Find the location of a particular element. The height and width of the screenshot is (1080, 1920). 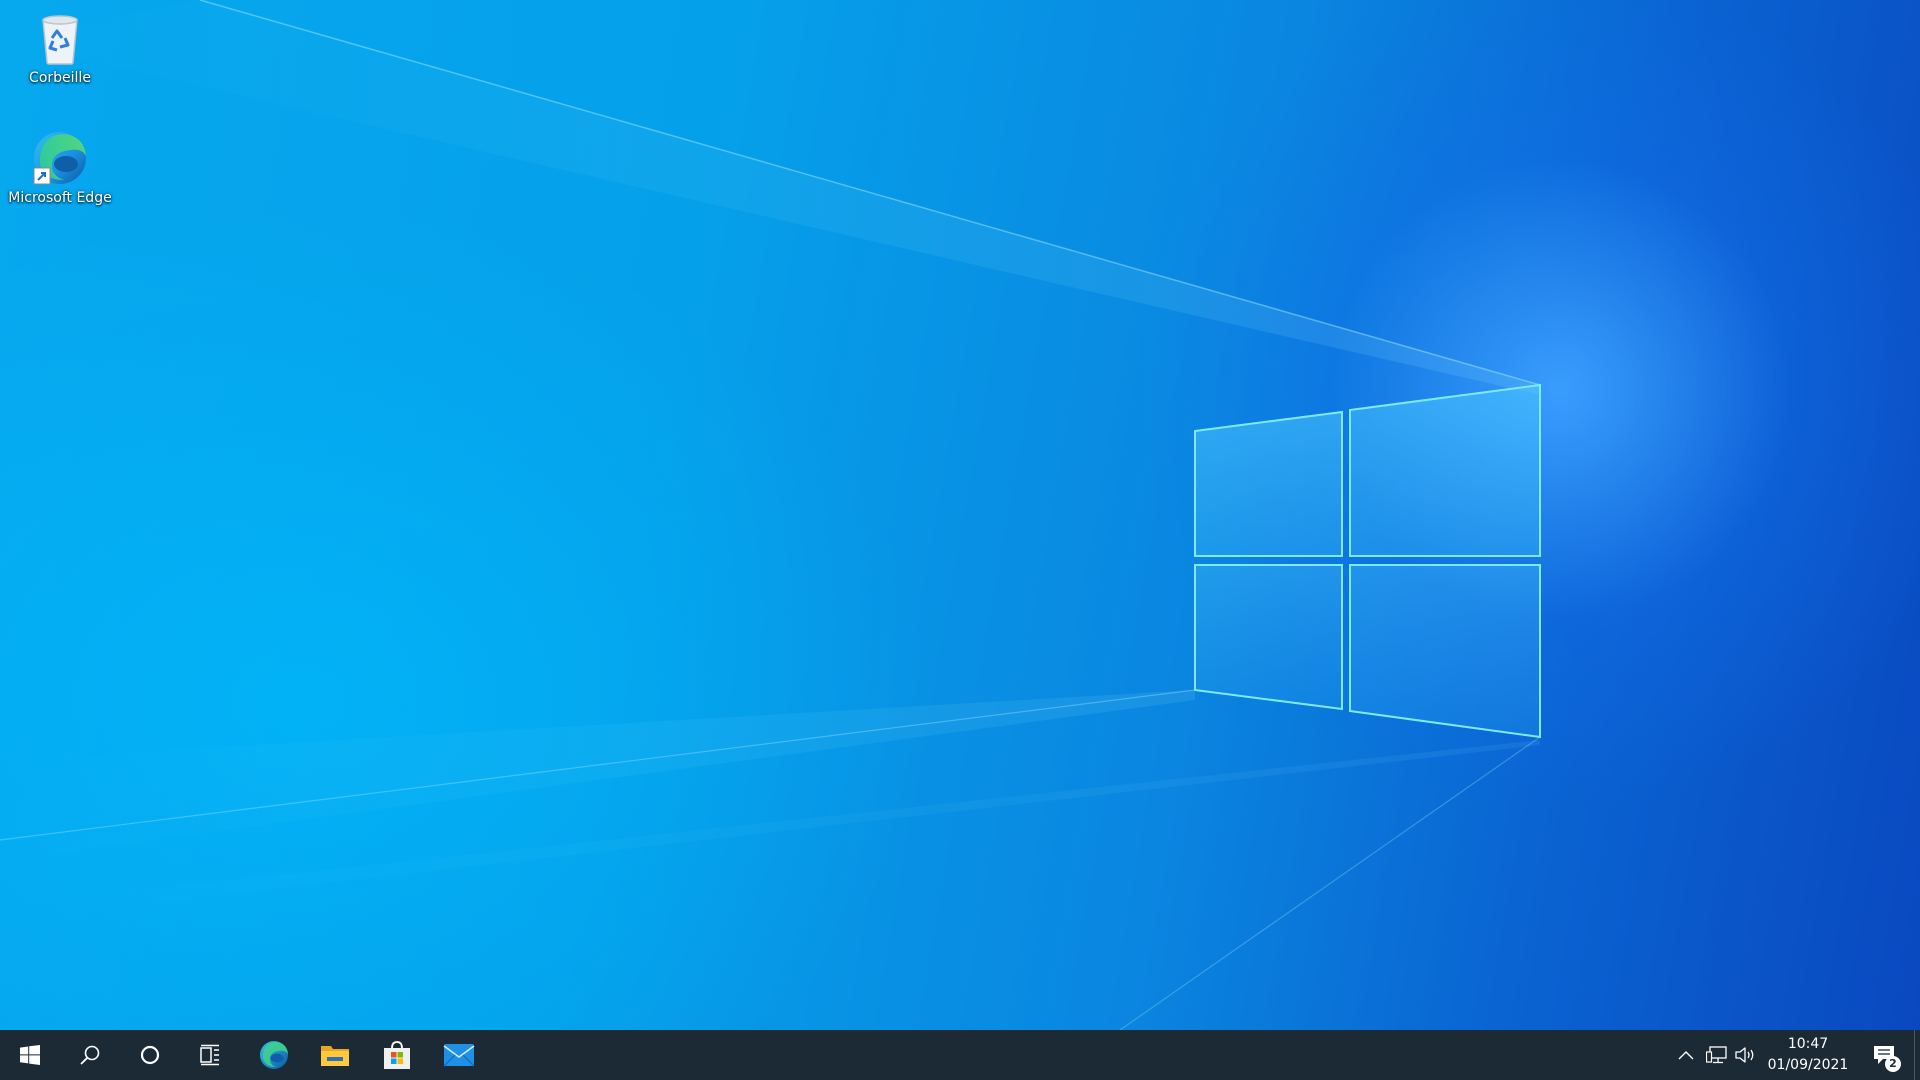

desktop-icon-recycle-bin: Corbeille is located at coordinates (60, 47).